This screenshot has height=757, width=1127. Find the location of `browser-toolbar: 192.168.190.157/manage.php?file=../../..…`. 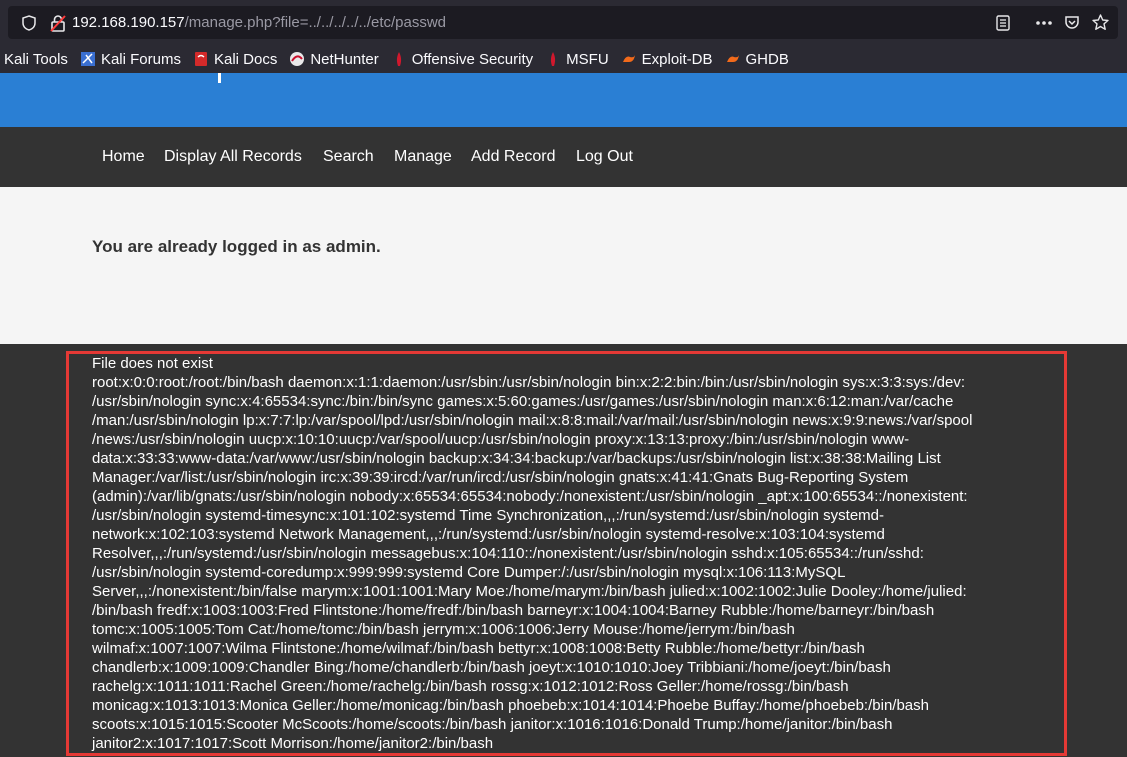

browser-toolbar: 192.168.190.157/manage.php?file=../../..… is located at coordinates (563, 22).